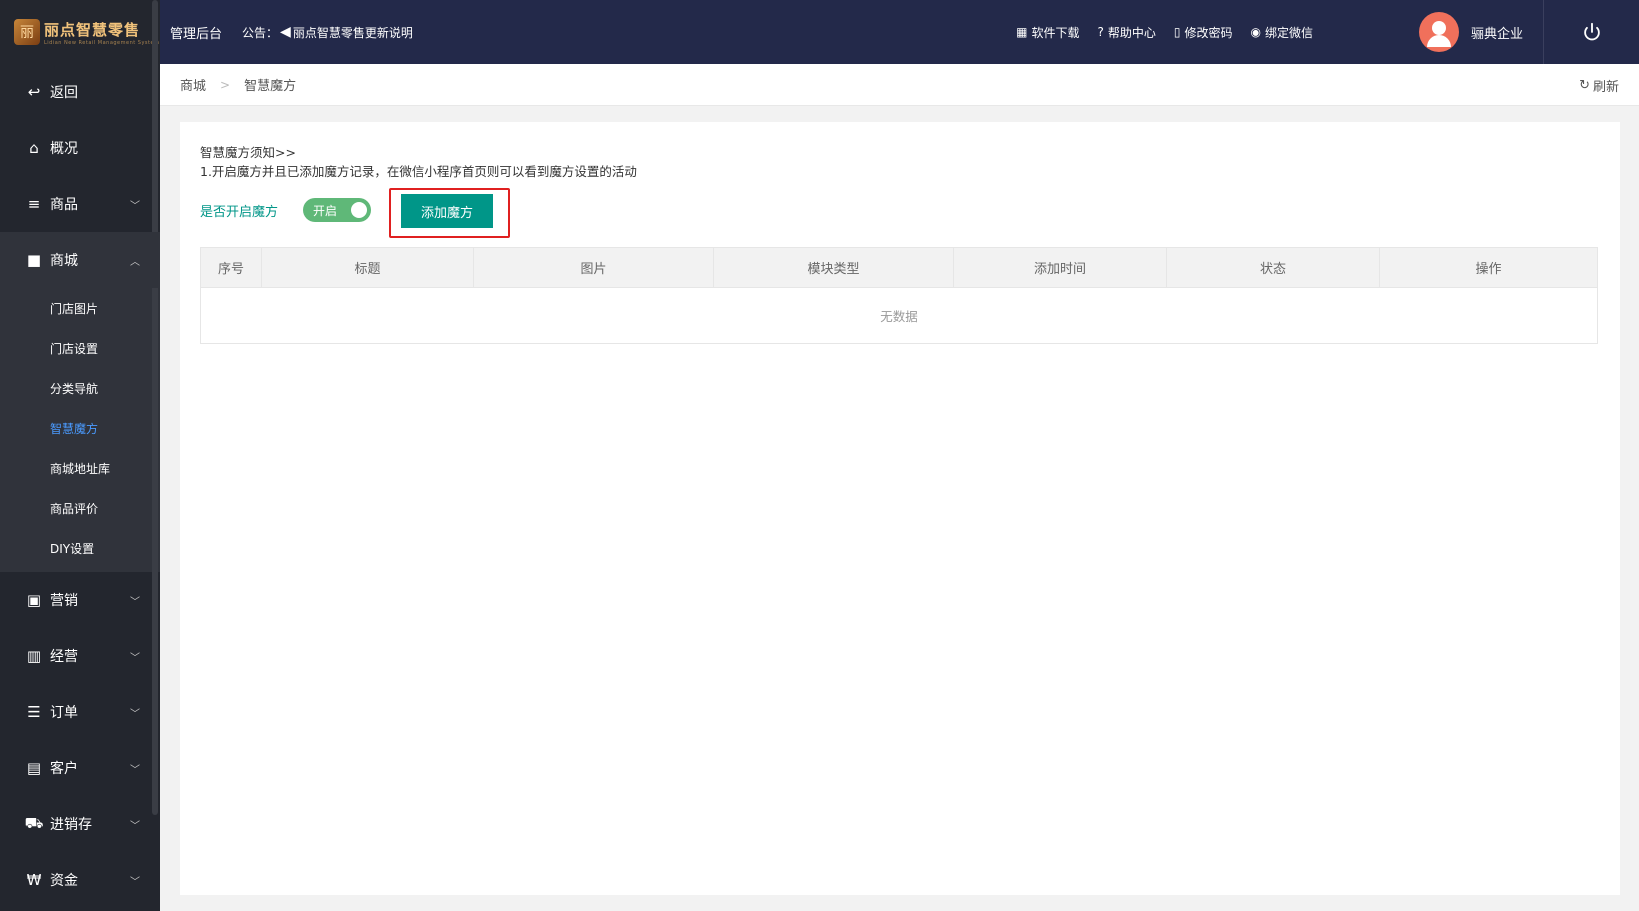 The image size is (1639, 911). What do you see at coordinates (1488, 267) in the screenshot?
I see `column-header: 操作` at bounding box center [1488, 267].